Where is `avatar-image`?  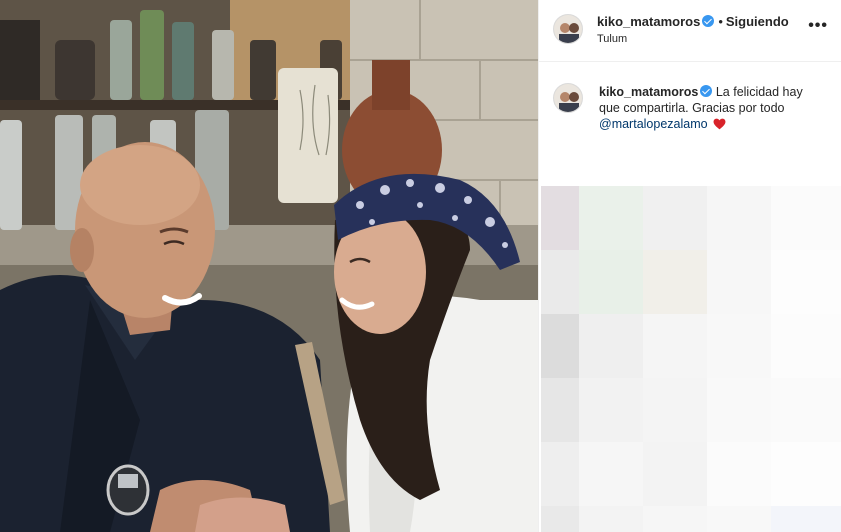 avatar-image is located at coordinates (568, 29).